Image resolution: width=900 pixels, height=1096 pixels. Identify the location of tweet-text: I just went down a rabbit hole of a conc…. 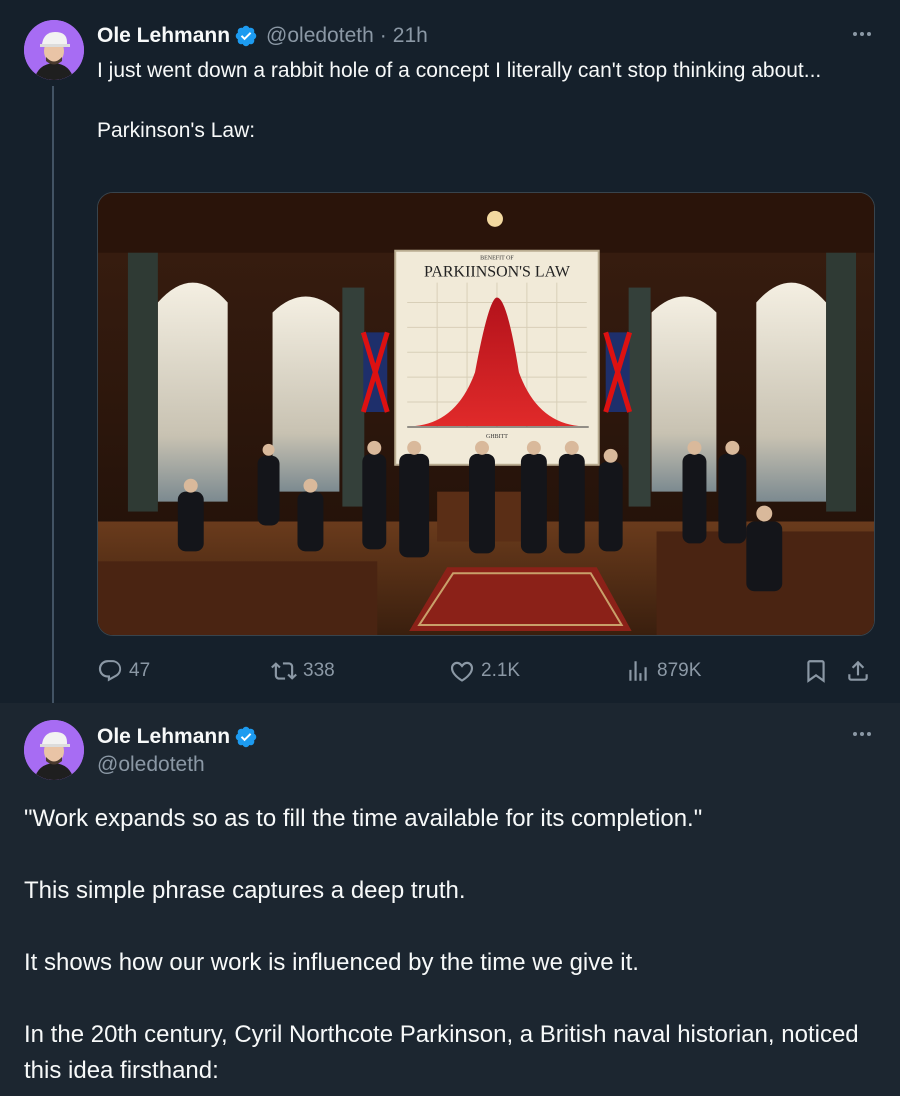
(477, 101).